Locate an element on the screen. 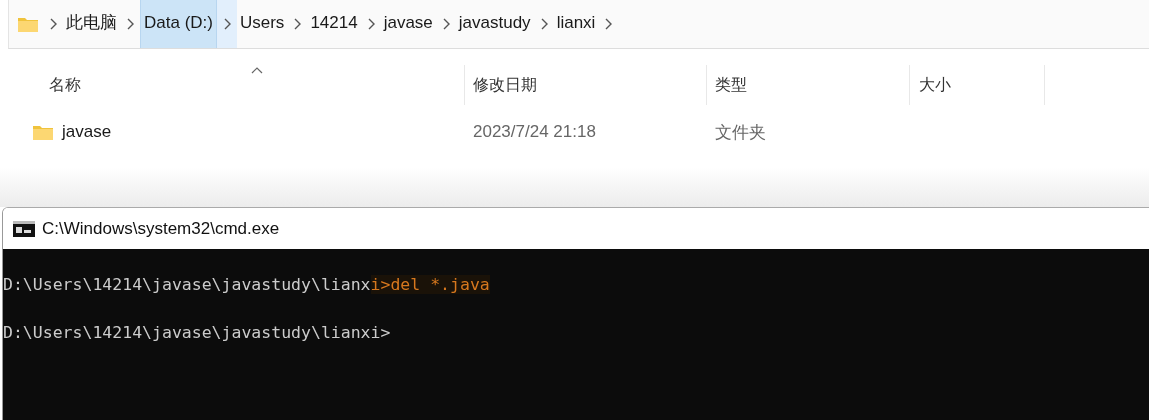 The image size is (1149, 420). sort-caret-icon is located at coordinates (256, 70).